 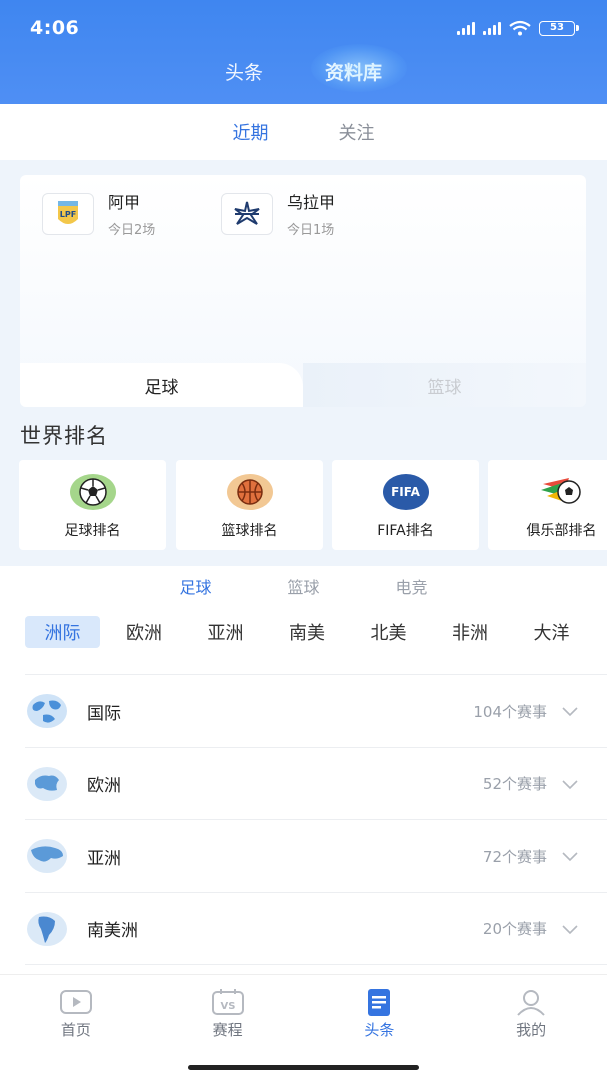 I want to click on league-today-count: 今日2场, so click(x=132, y=230).